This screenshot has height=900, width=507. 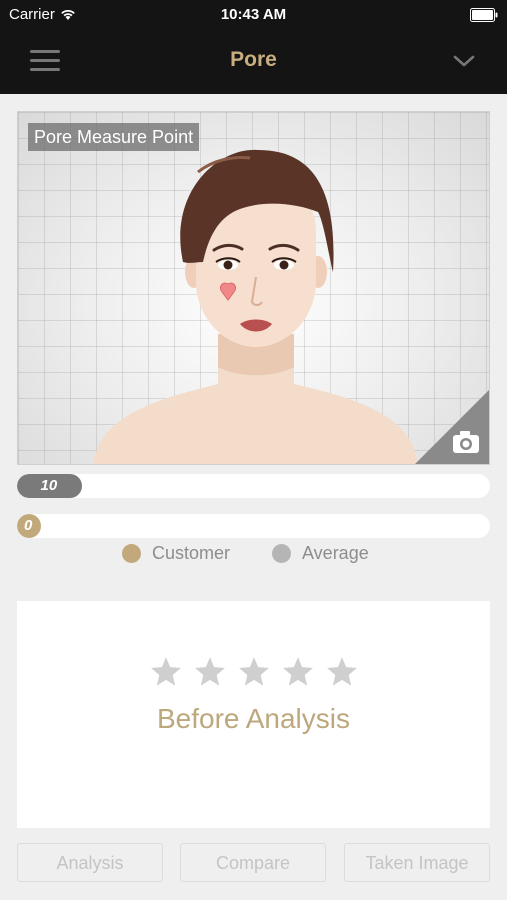 What do you see at coordinates (49, 485) in the screenshot?
I see `customer-score-value: 10` at bounding box center [49, 485].